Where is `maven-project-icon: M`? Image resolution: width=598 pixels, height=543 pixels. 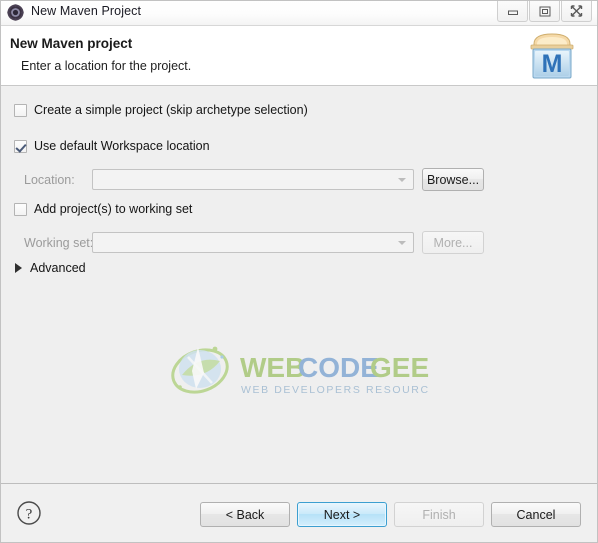
maven-project-icon: M is located at coordinates (552, 56).